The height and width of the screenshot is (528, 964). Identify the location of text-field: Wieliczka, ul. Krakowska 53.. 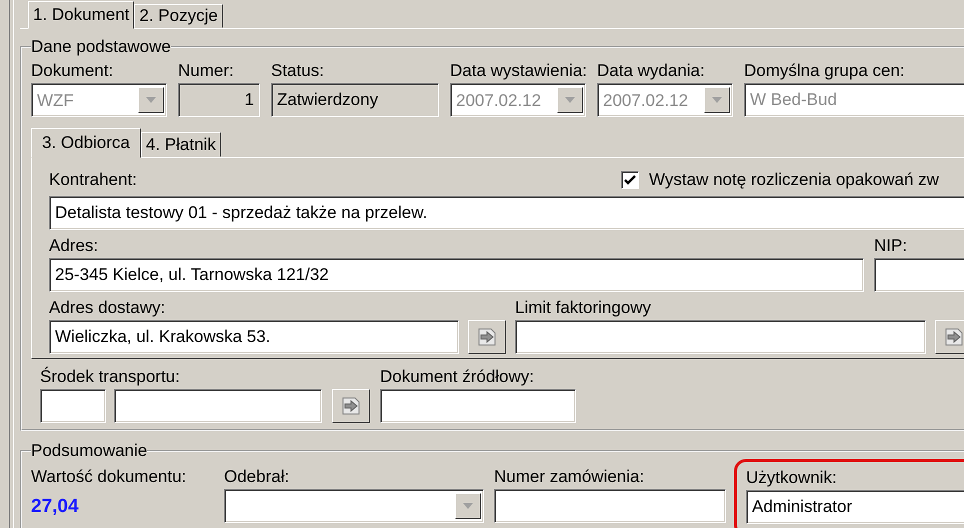
(254, 337).